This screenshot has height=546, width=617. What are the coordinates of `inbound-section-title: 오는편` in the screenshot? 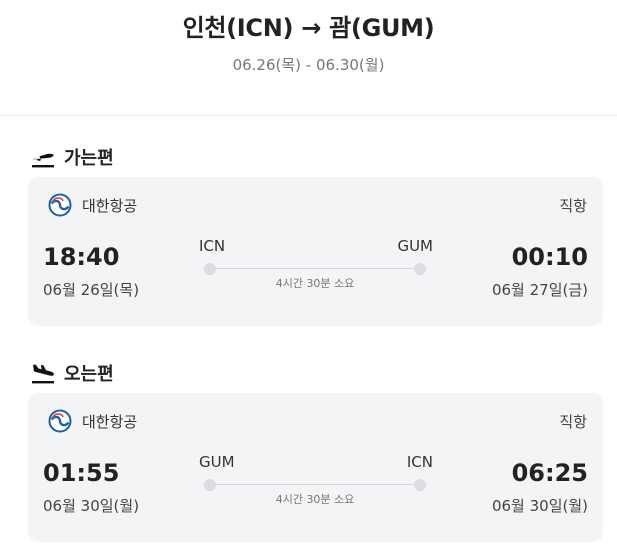 It's located at (72, 373).